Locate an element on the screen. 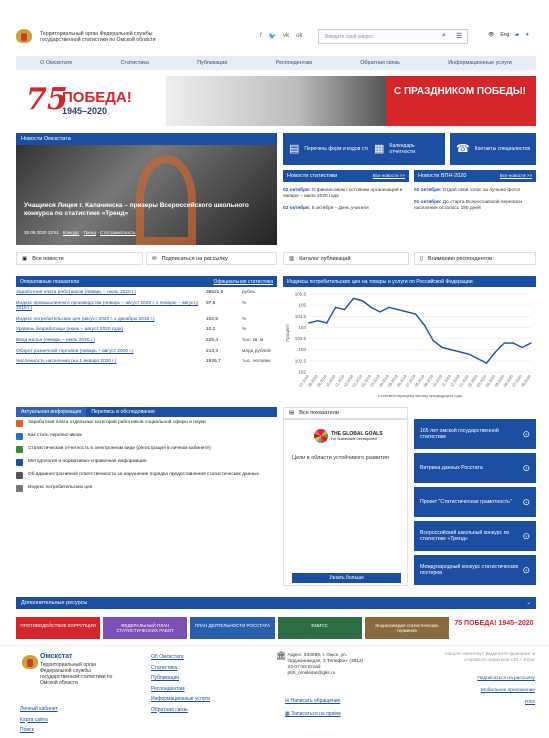  mobile-app-link: Мобильное приложение is located at coordinates (508, 691).